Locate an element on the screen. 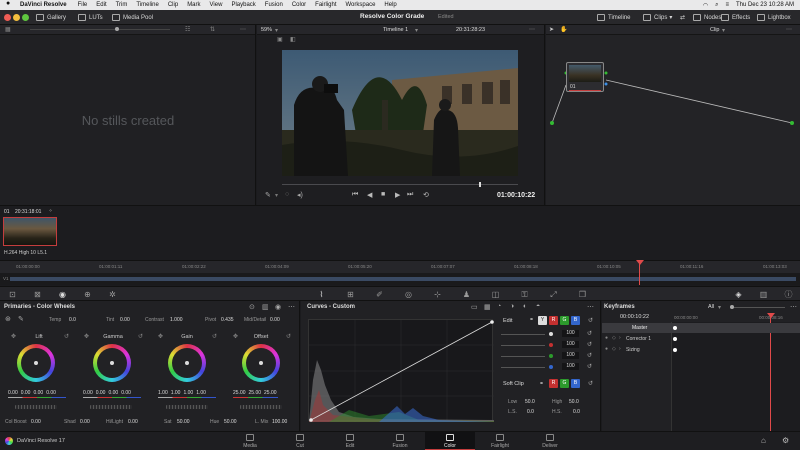 The image size is (800, 450). color-warper-icon: ⊞ is located at coordinates (350, 294).